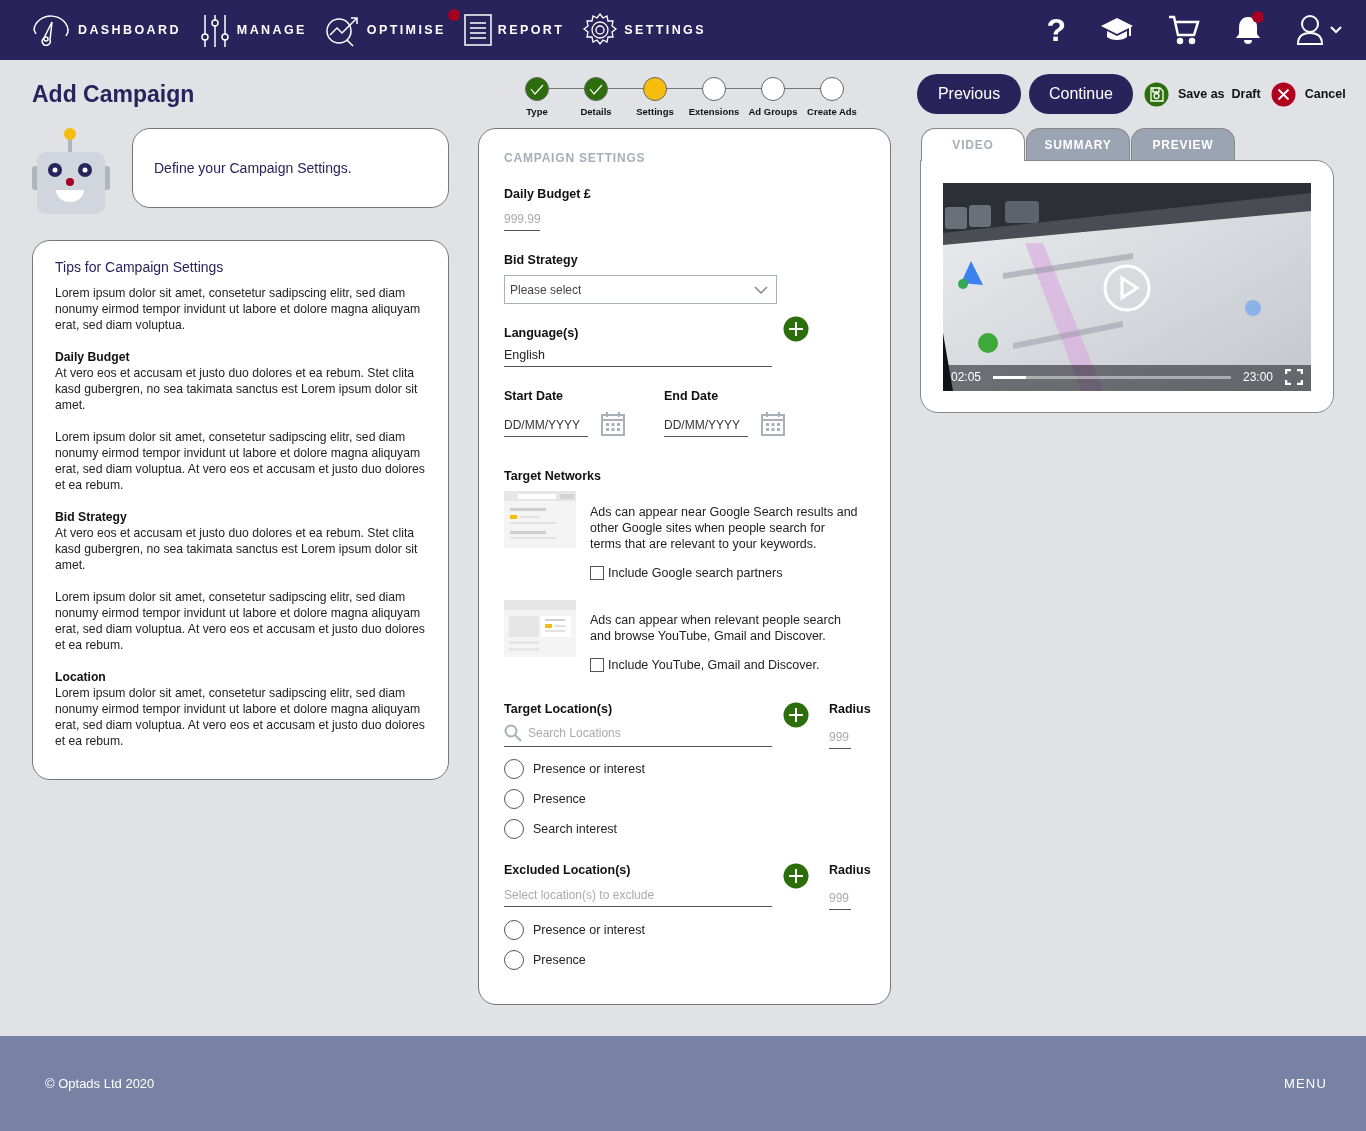 The width and height of the screenshot is (1366, 1131). I want to click on field-label: Start Date, so click(534, 396).